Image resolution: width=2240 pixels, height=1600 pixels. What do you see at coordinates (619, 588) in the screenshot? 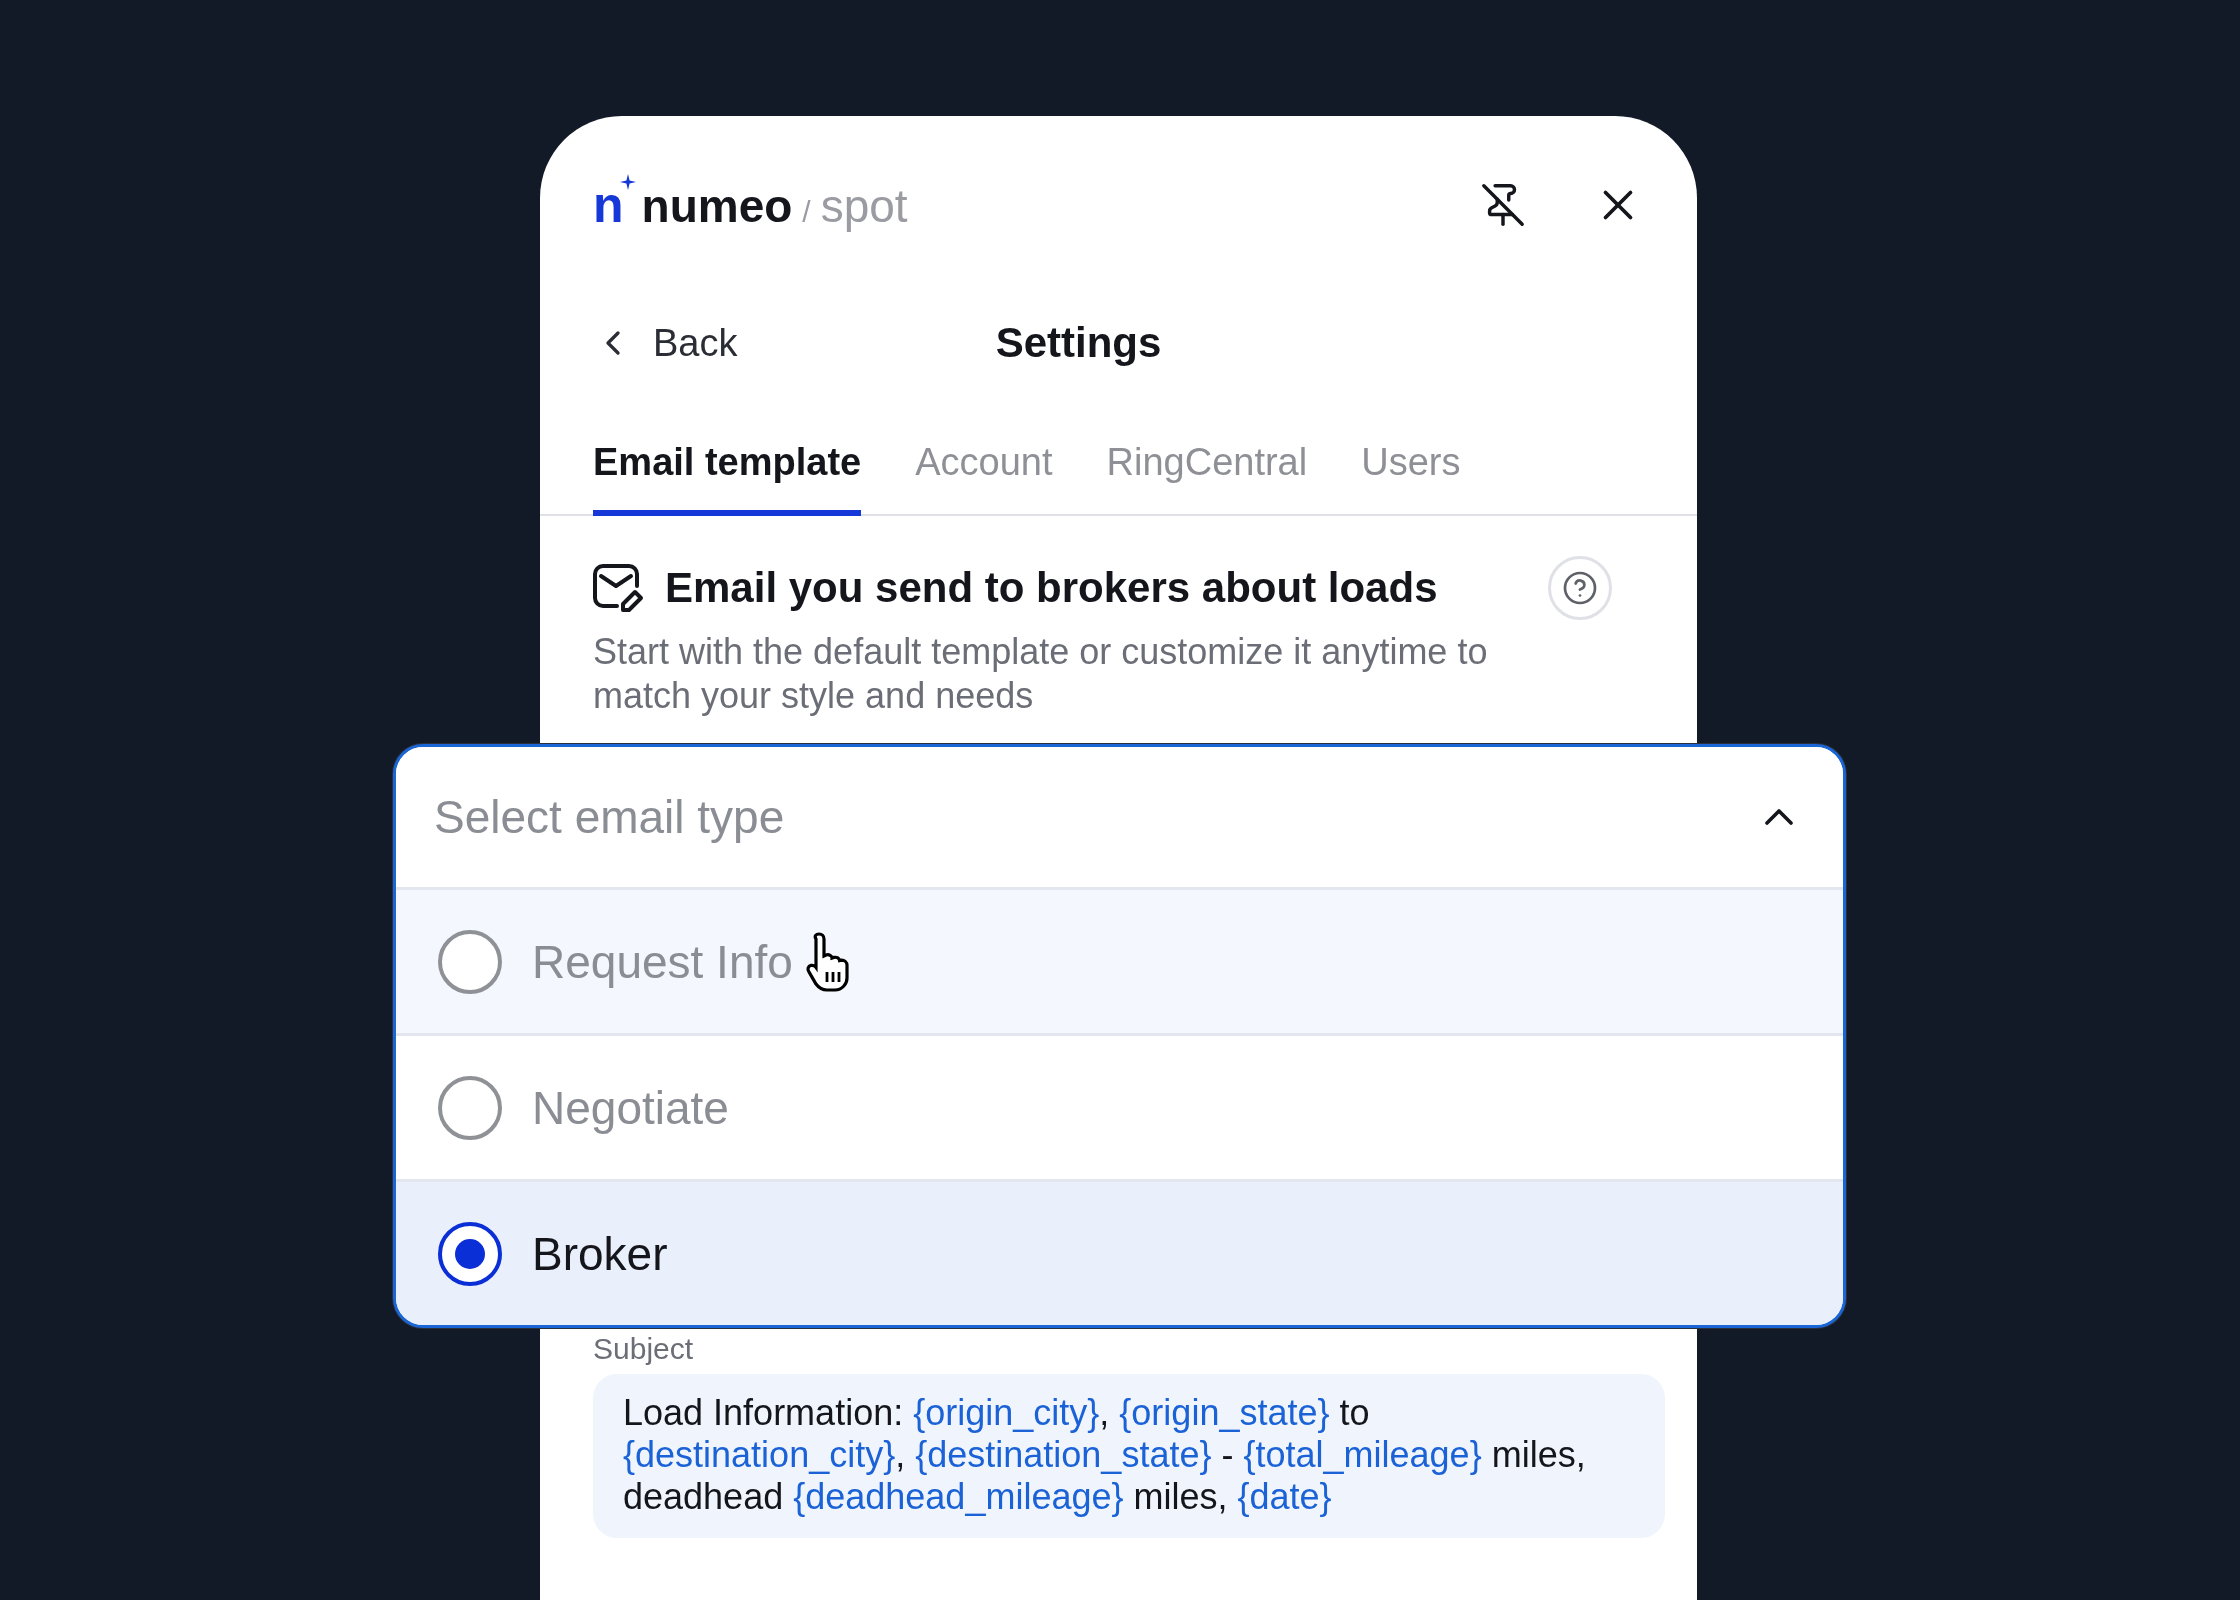
I see `mail-edit-icon` at bounding box center [619, 588].